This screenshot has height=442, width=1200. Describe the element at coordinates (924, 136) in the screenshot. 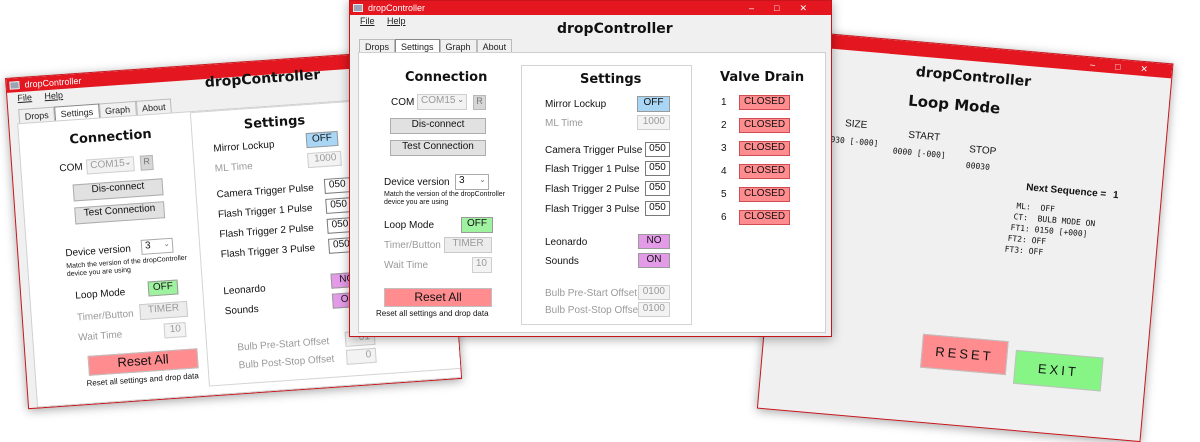

I see `col-start-label: START` at that location.